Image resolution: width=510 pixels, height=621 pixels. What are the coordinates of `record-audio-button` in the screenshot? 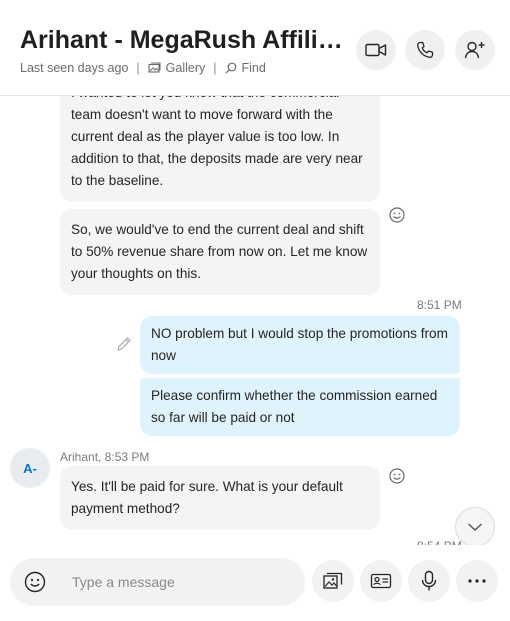 It's located at (429, 581).